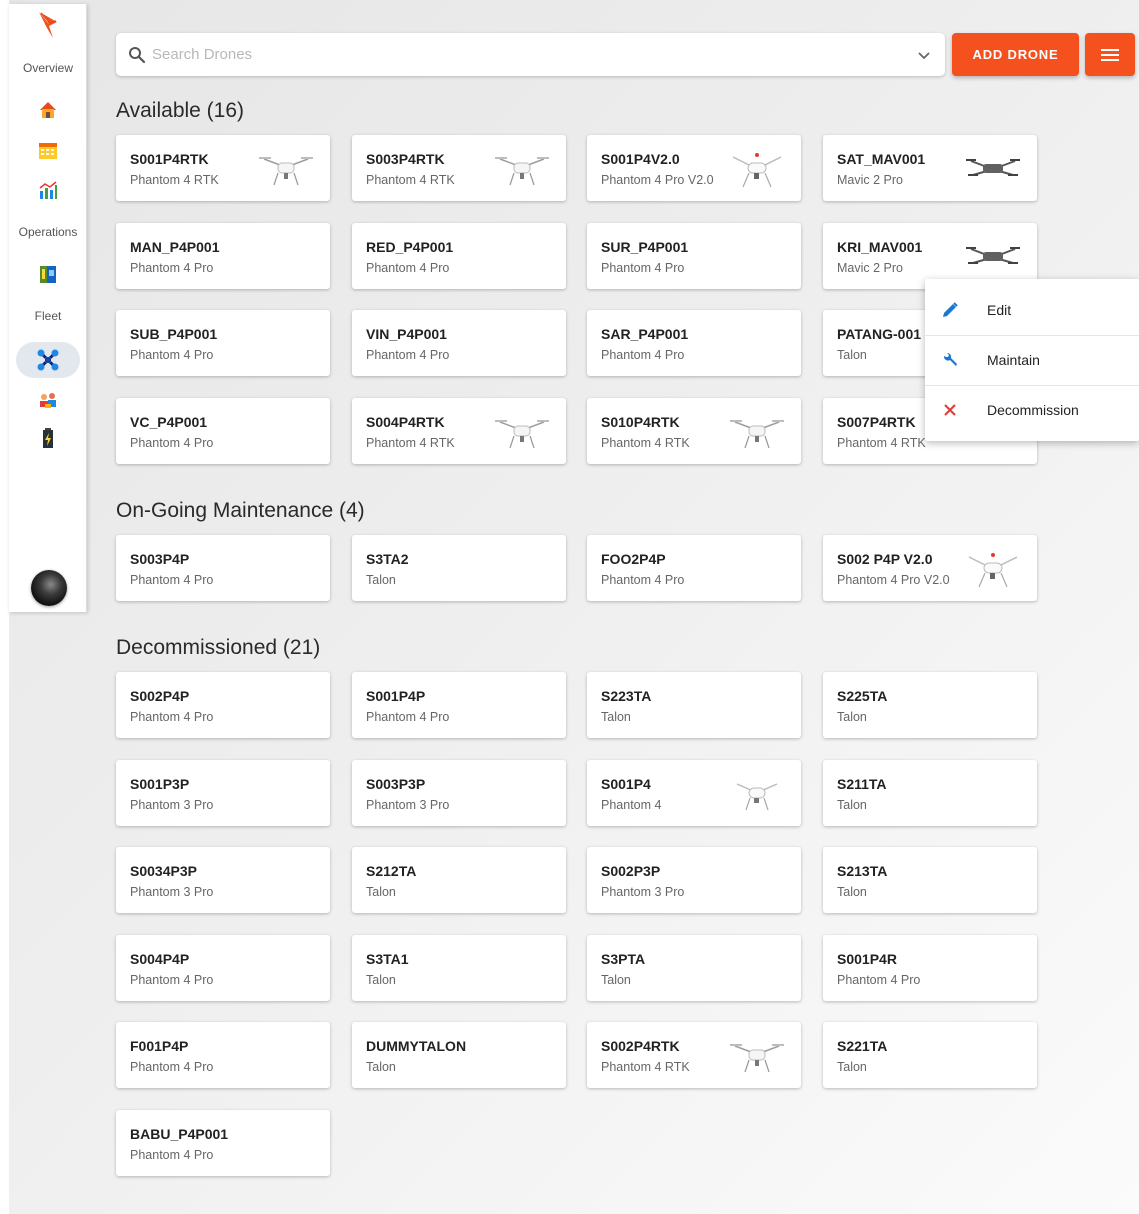 Image resolution: width=1139 pixels, height=1214 pixels. I want to click on drone-name: SAT_MAV001, so click(881, 159).